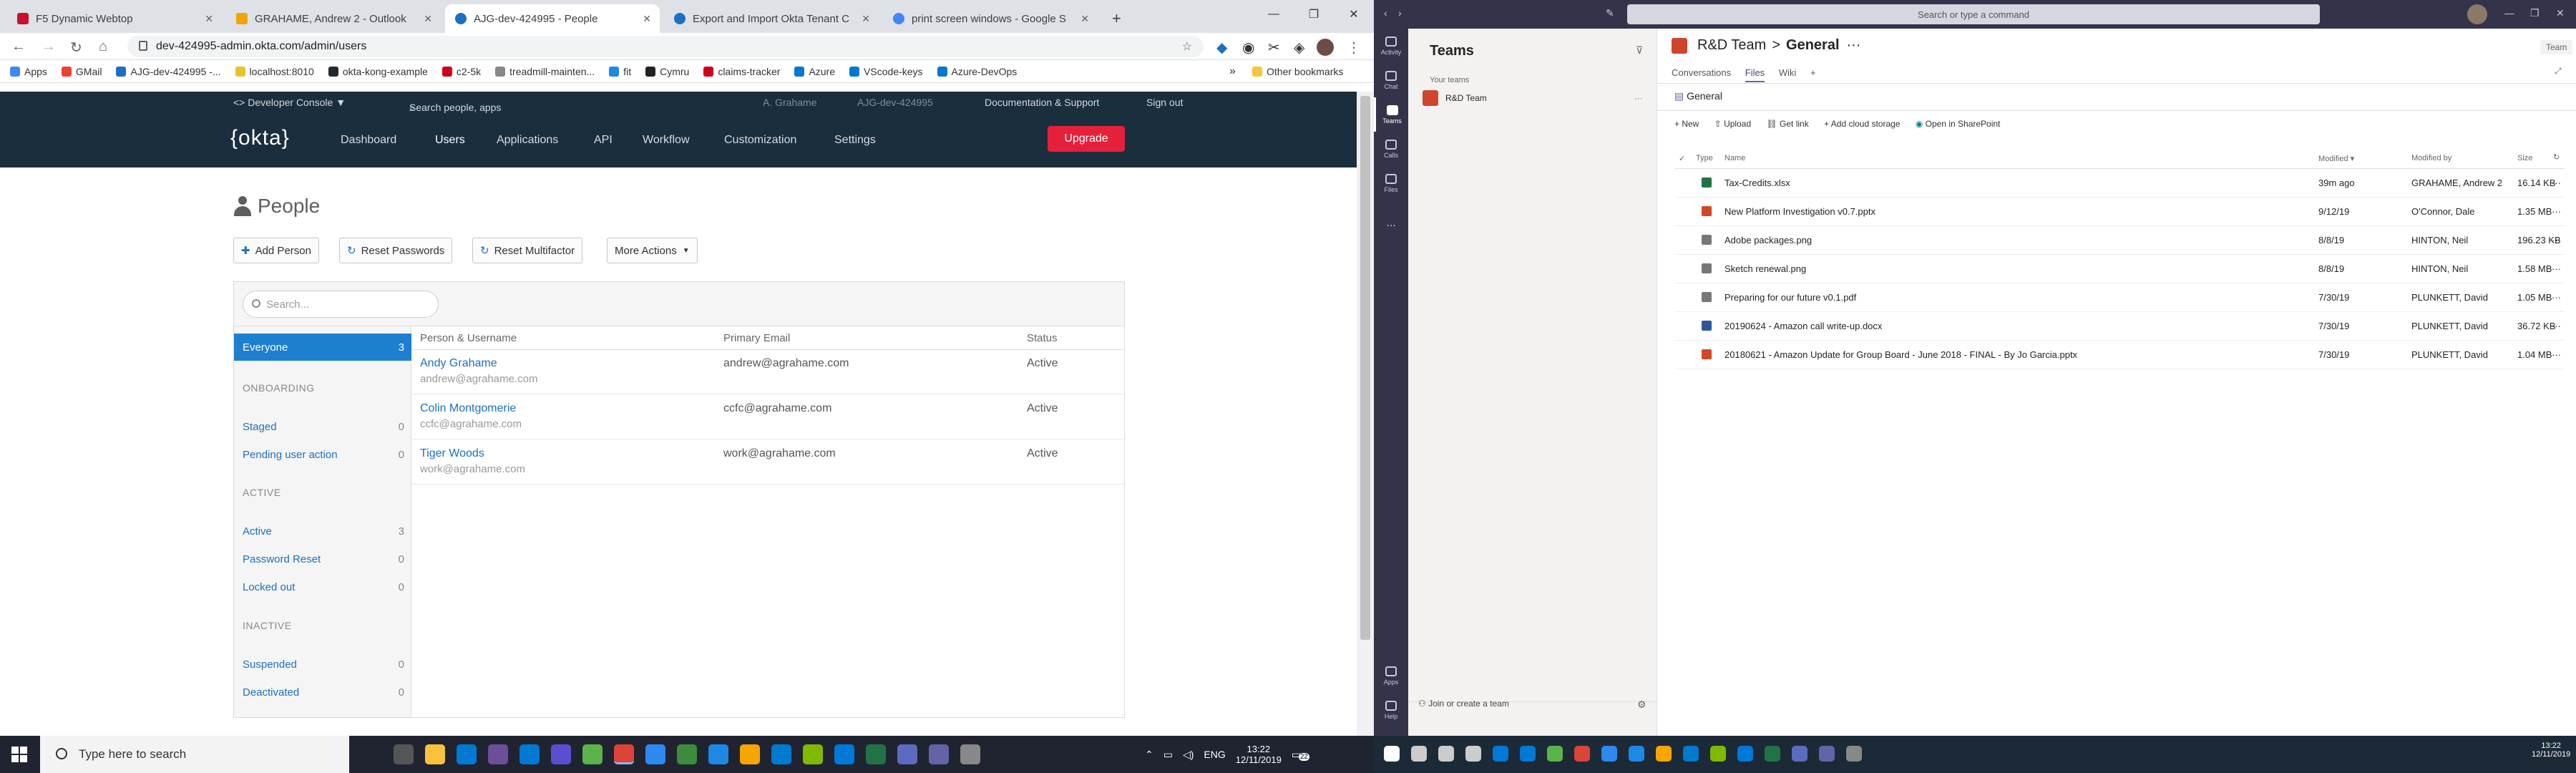 The image size is (2576, 773). I want to click on file-name: Tax-Credits.xlsx, so click(1757, 183).